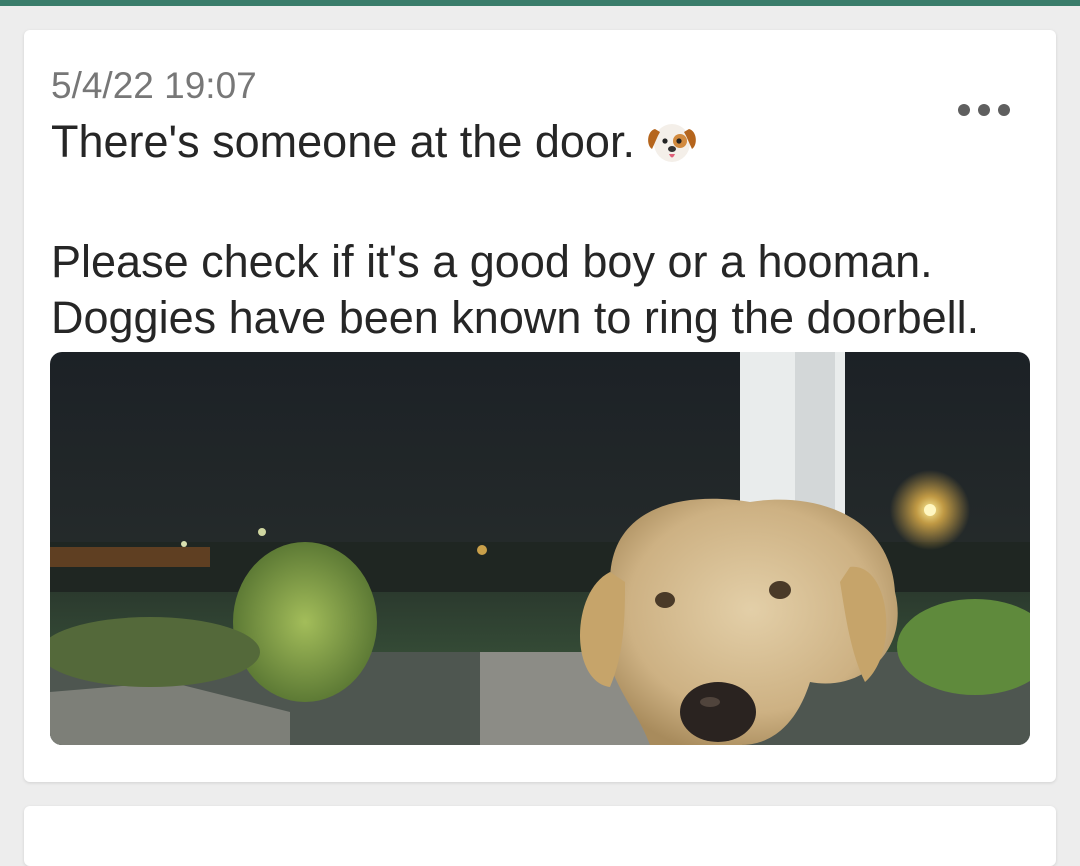  I want to click on message-line-1: There's someone at the door., so click(546, 146).